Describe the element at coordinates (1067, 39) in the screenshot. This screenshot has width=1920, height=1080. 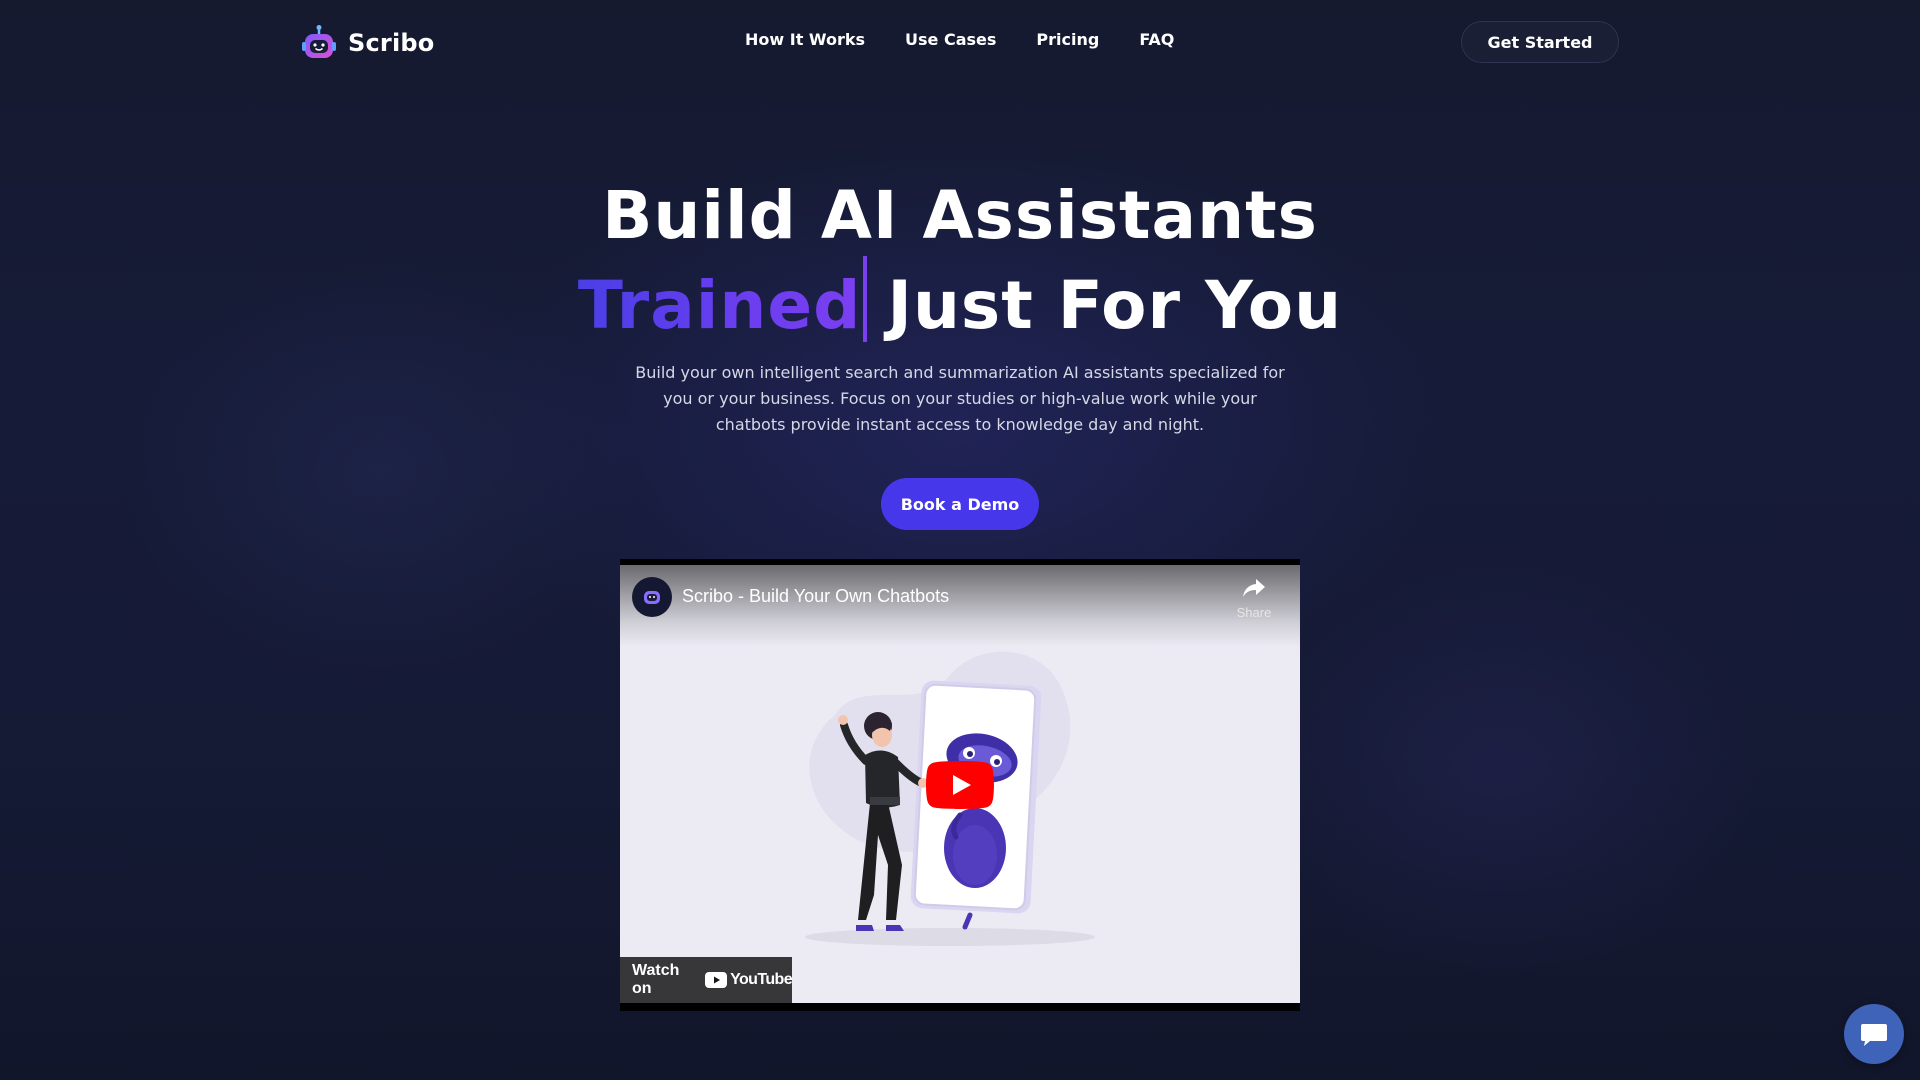
I see `nav-link-pricing: Pricing` at that location.